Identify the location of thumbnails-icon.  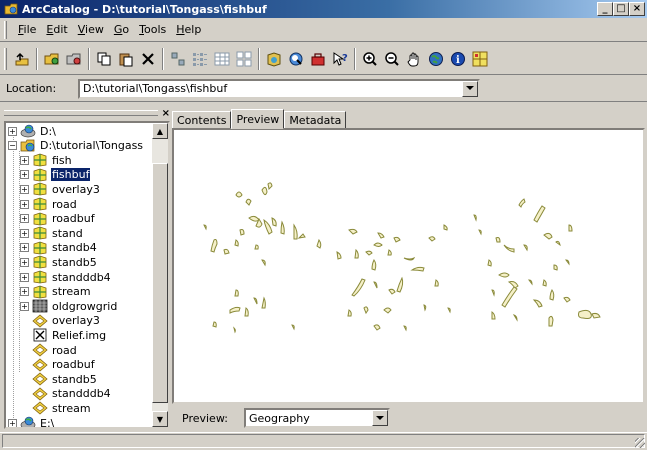
(244, 59).